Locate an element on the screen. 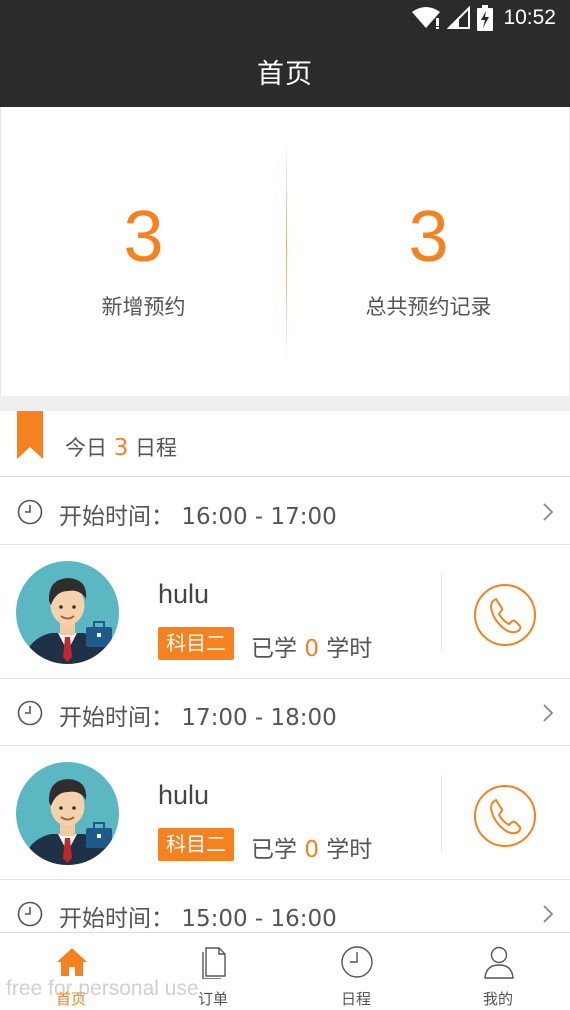 This screenshot has width=570, height=1010. bookmark-icon is located at coordinates (30, 435).